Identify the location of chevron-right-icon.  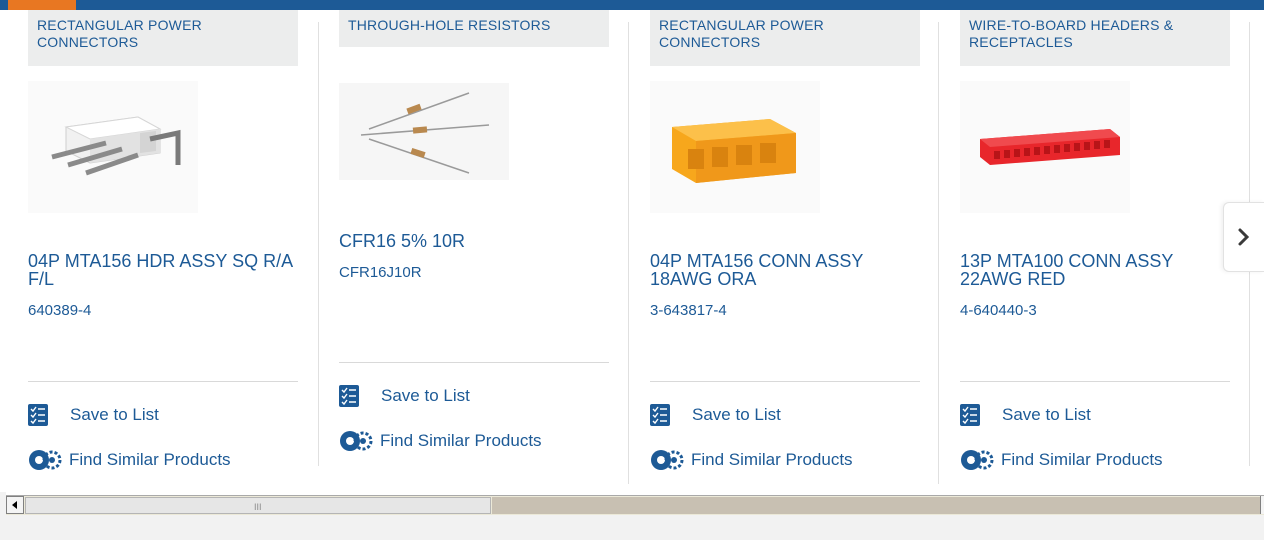
(1244, 237).